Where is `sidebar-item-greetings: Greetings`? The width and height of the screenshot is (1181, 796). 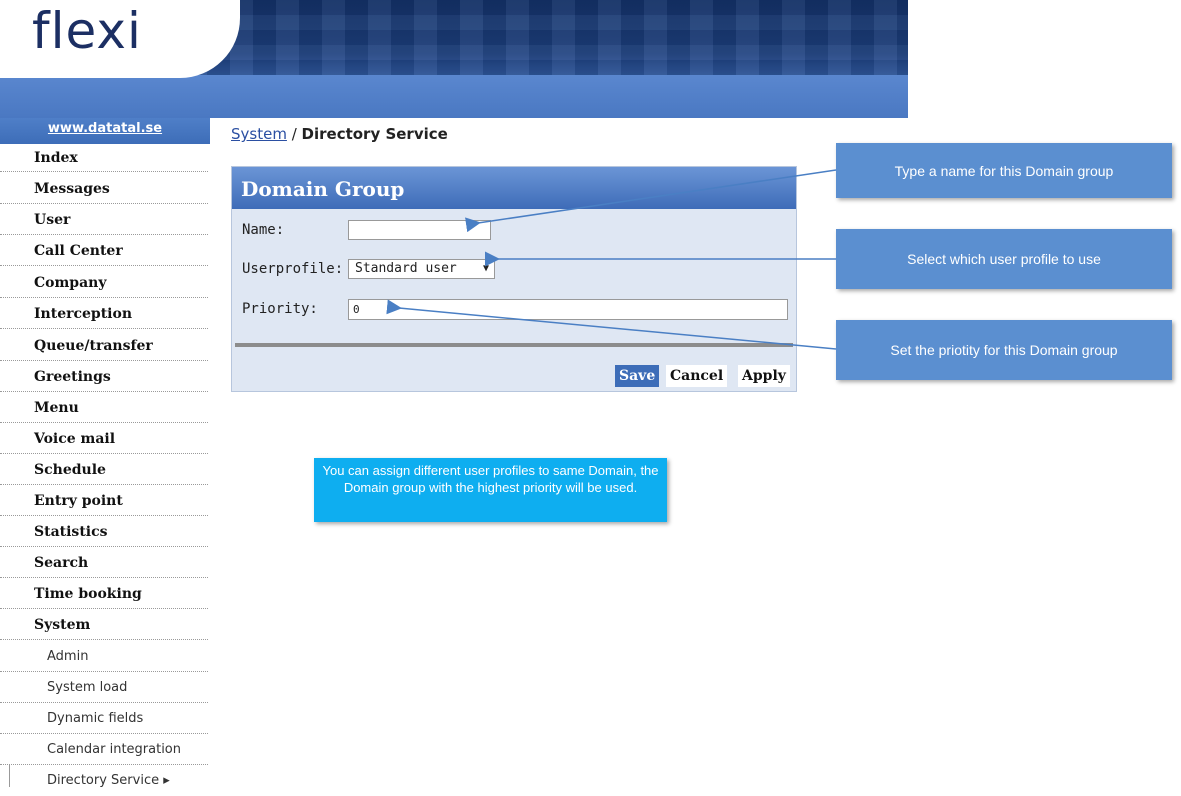
sidebar-item-greetings: Greetings is located at coordinates (104, 377).